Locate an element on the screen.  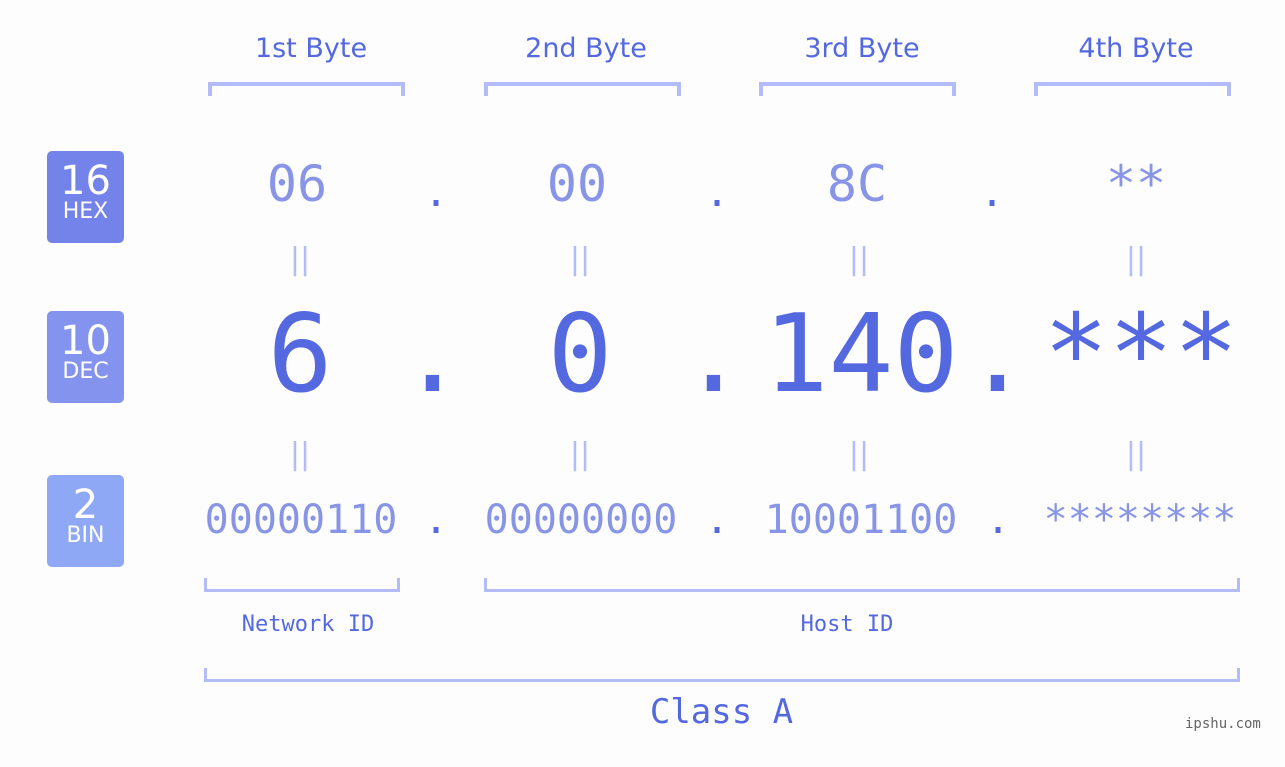
dec-badge: 10 DEC is located at coordinates (85, 357).